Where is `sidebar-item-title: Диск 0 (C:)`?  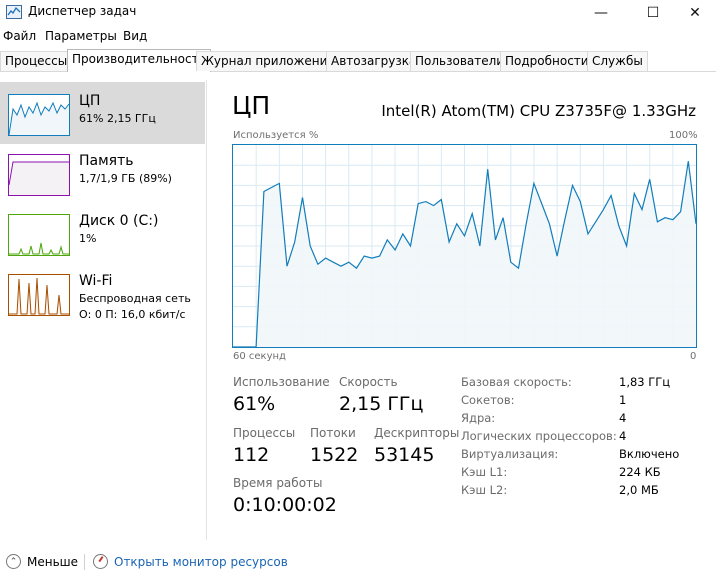
sidebar-item-title: Диск 0 (C:) is located at coordinates (119, 221).